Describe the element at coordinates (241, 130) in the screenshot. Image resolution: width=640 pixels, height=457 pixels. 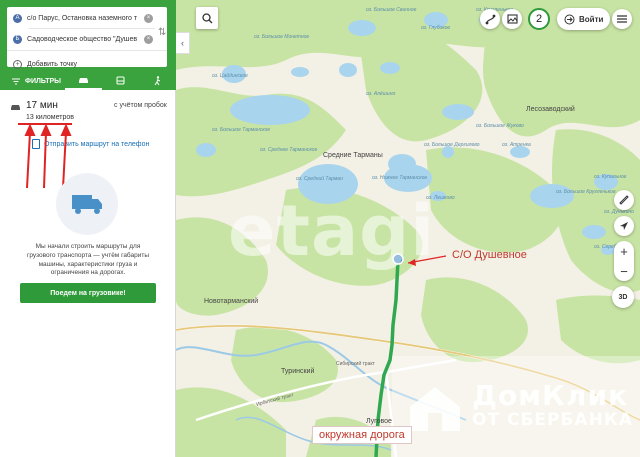
I see `label-lake-bolshoe-tarmanskoe: оз. Большое Тарманское` at that location.